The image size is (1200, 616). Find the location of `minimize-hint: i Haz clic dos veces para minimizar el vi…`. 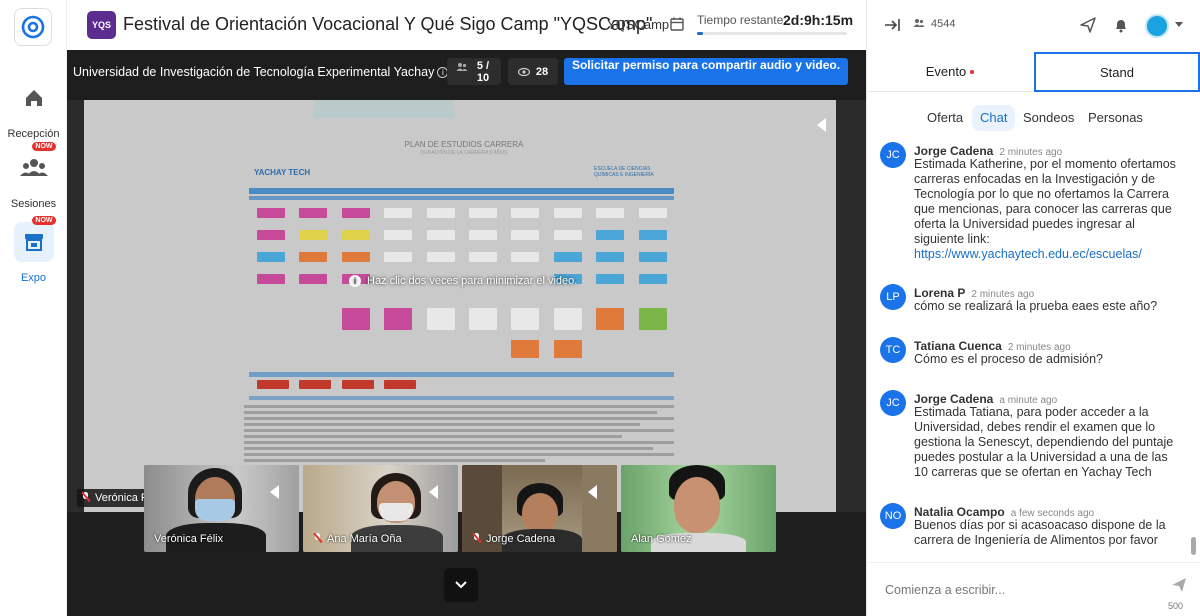

minimize-hint: i Haz clic dos veces para minimizar el vi… is located at coordinates (463, 281).